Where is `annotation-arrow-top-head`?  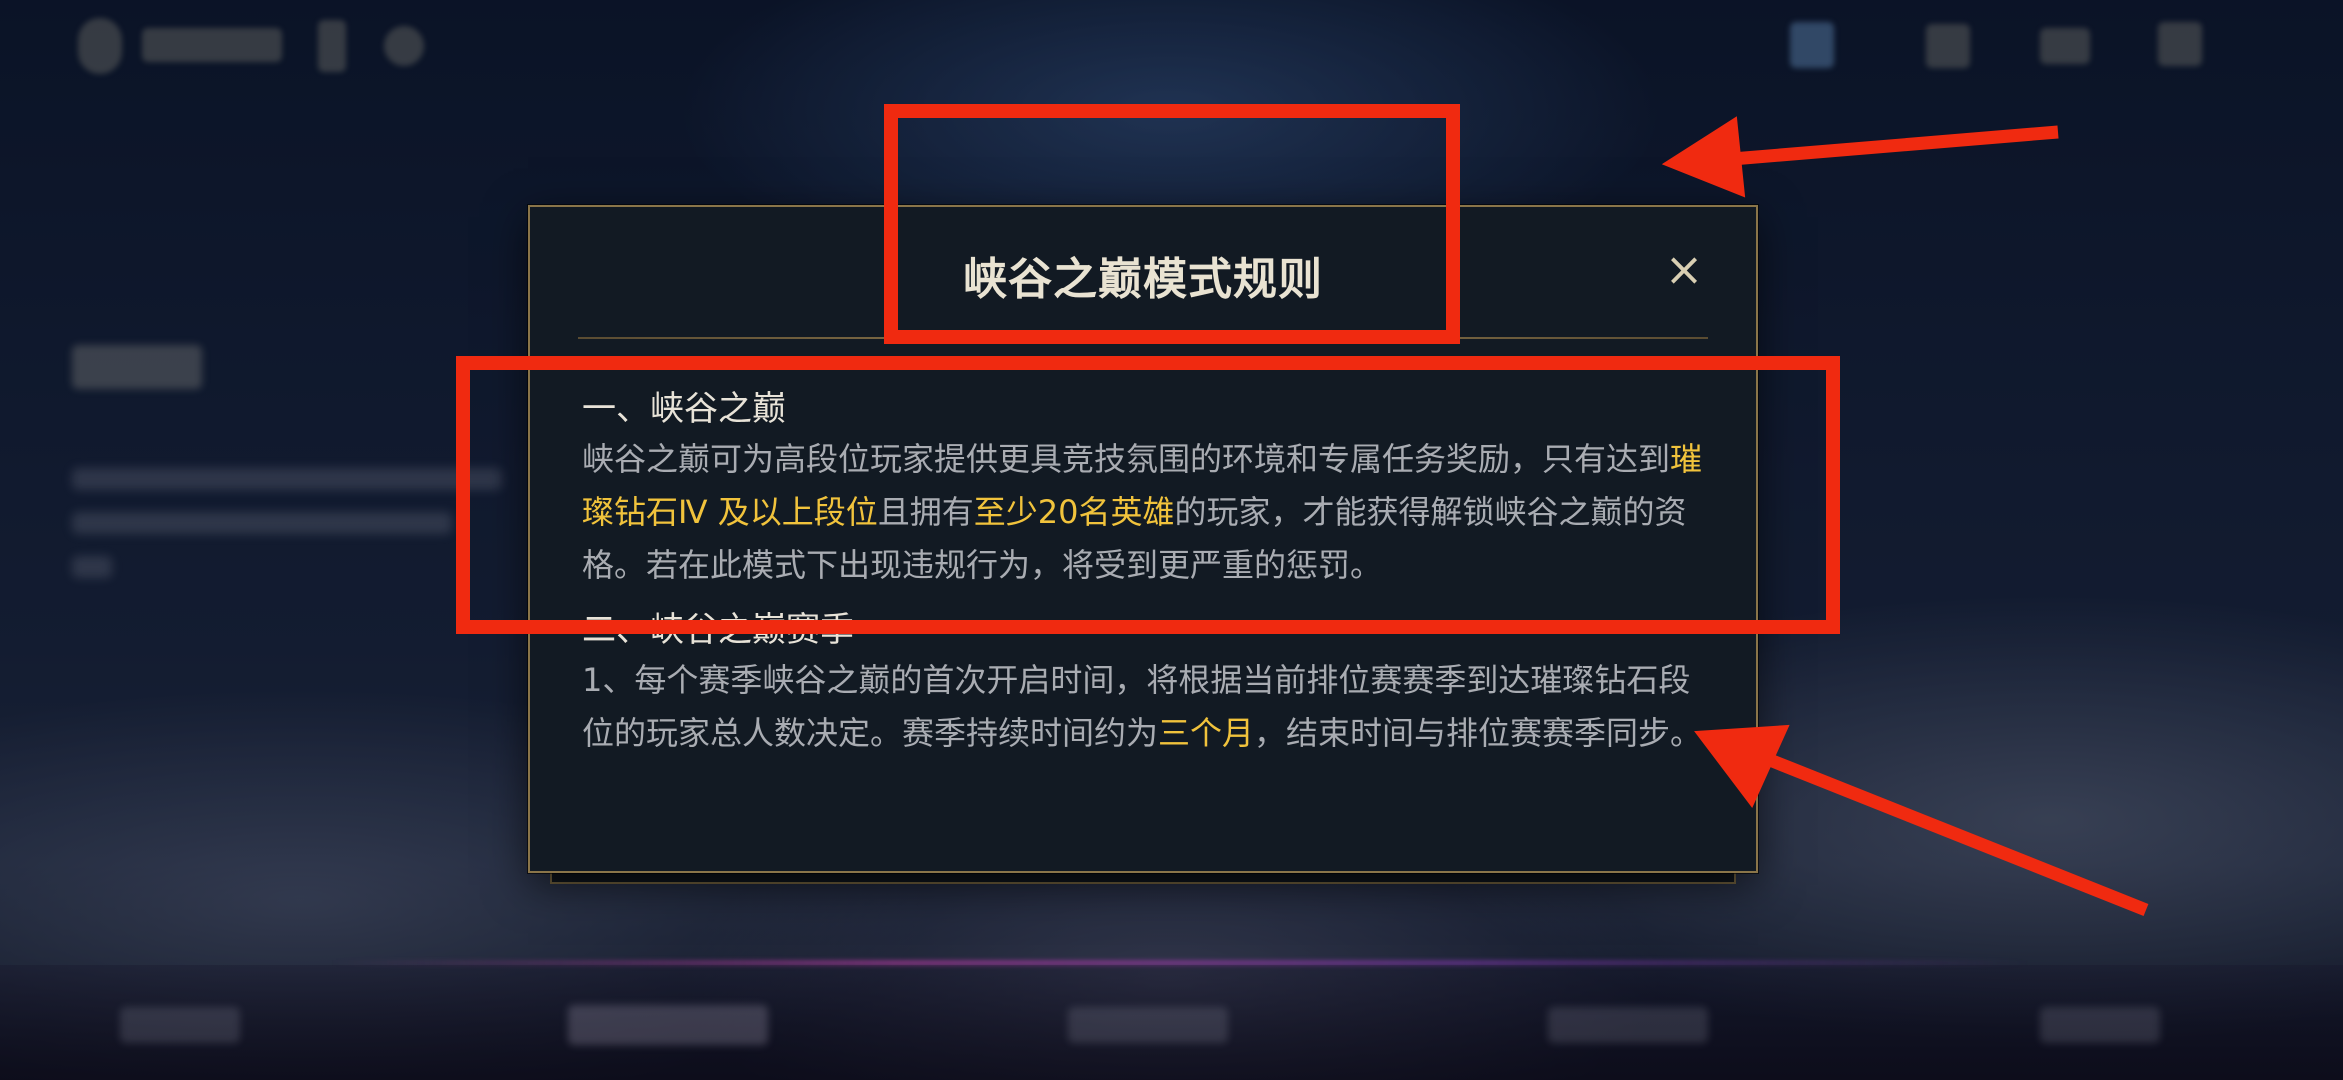
annotation-arrow-top-head is located at coordinates (1703, 157).